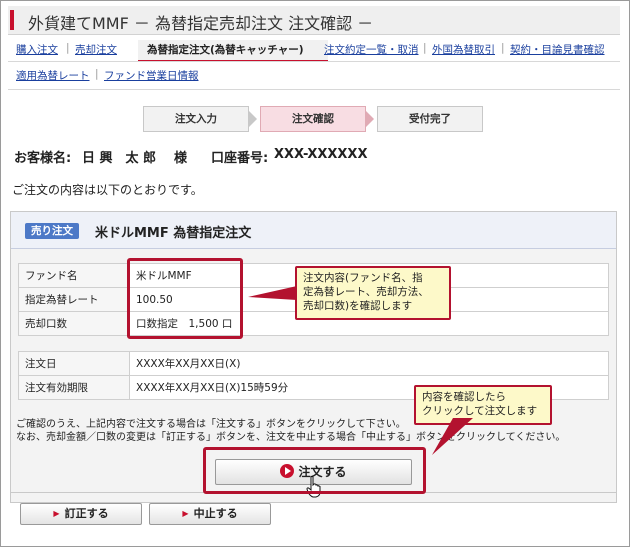 The width and height of the screenshot is (630, 547). Describe the element at coordinates (314, 470) in the screenshot. I see `submit-button-highlight` at that location.